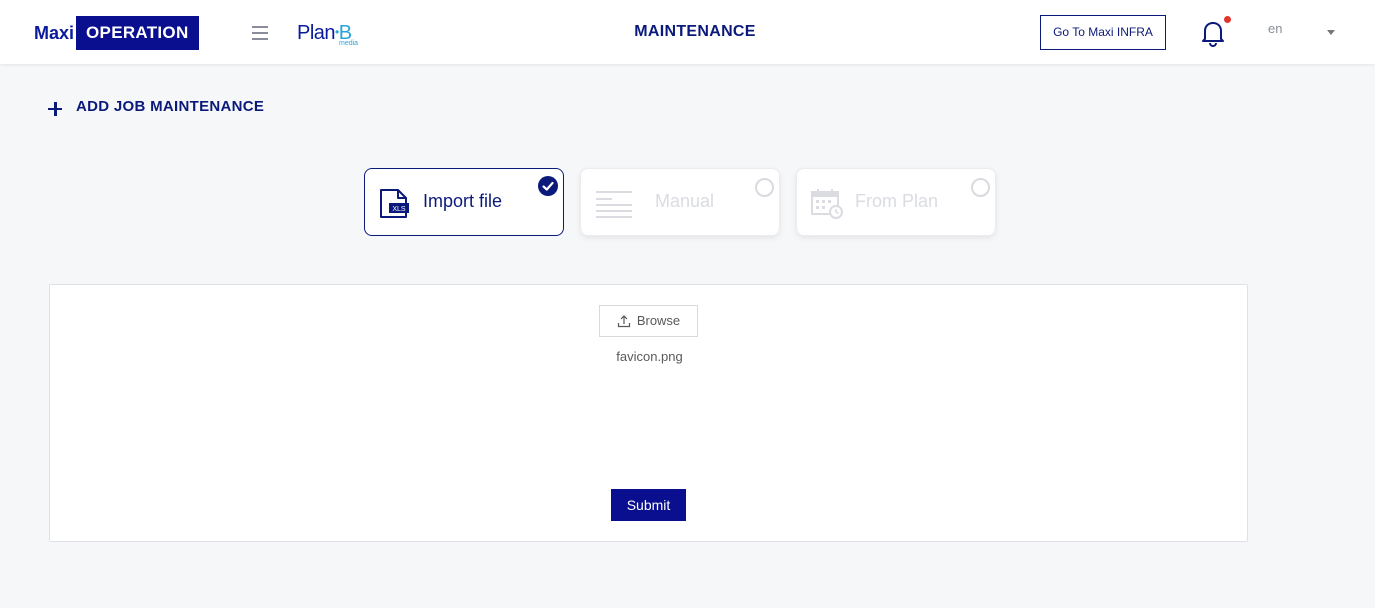  I want to click on option-label: From Plan, so click(897, 201).